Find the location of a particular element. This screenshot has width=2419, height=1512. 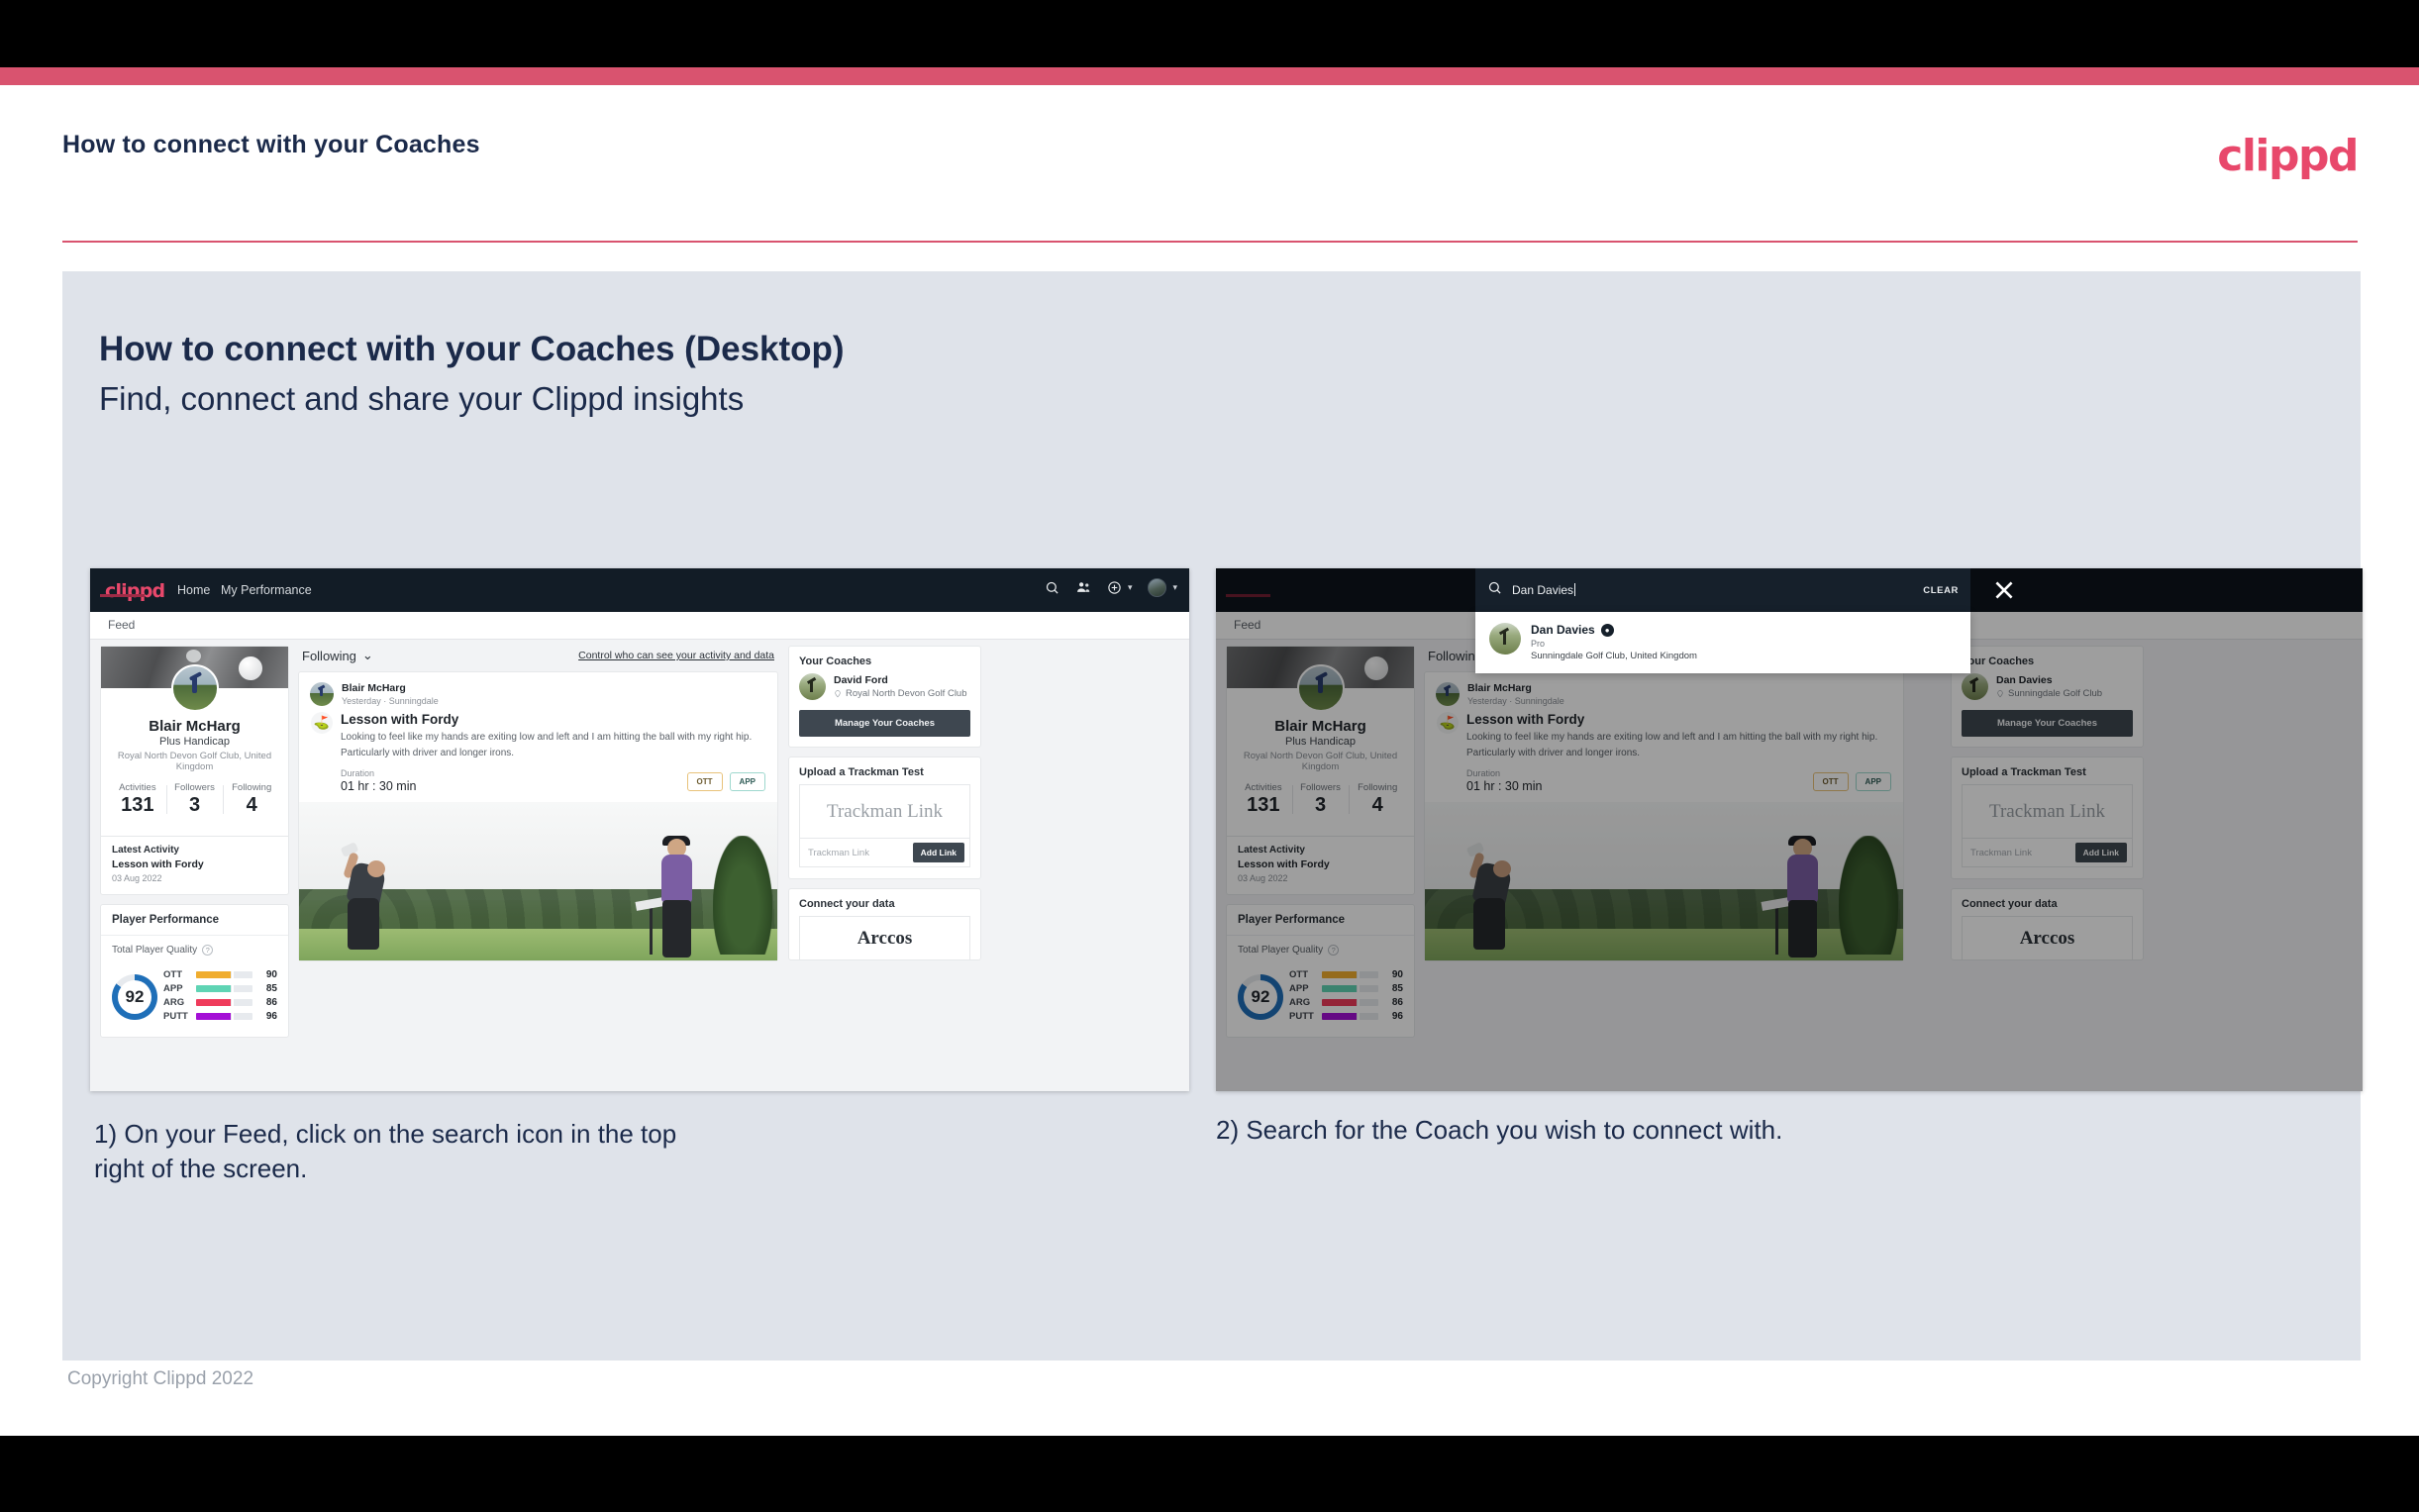

tag-ott: OTT is located at coordinates (704, 781).